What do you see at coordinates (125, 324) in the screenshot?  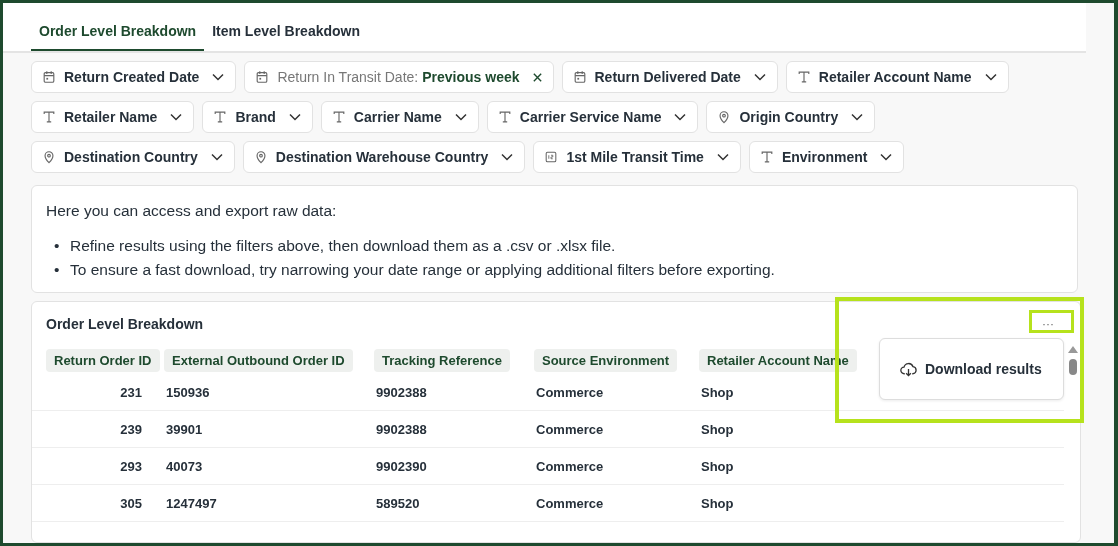 I see `table-title: Order Level Breakdown` at bounding box center [125, 324].